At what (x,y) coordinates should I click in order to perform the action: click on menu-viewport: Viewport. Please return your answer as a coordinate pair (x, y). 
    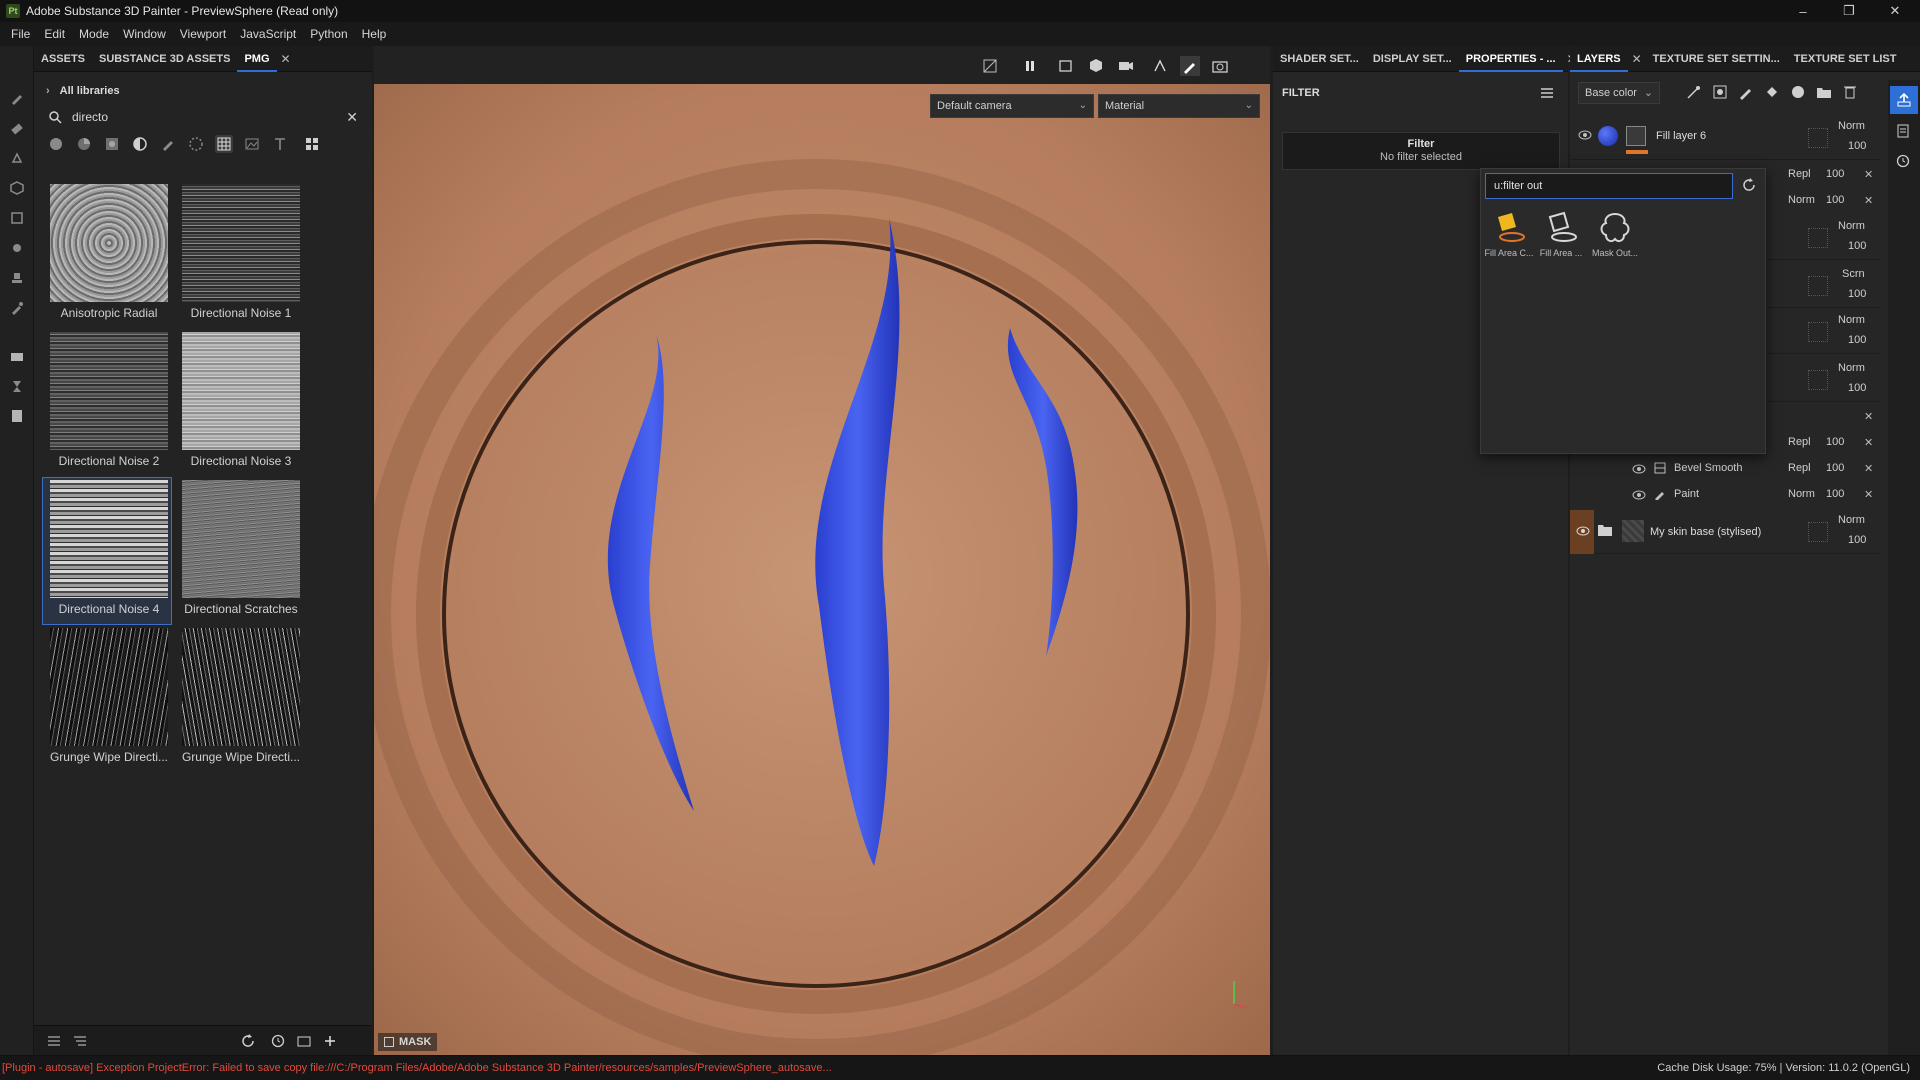
    Looking at the image, I should click on (203, 34).